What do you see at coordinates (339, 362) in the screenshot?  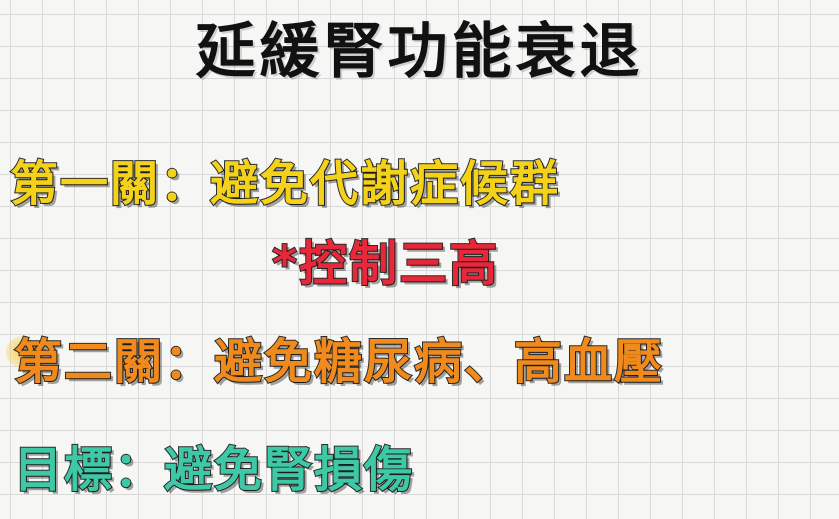 I see `step-two-line: 第二關：避免糖尿病、高血壓` at bounding box center [339, 362].